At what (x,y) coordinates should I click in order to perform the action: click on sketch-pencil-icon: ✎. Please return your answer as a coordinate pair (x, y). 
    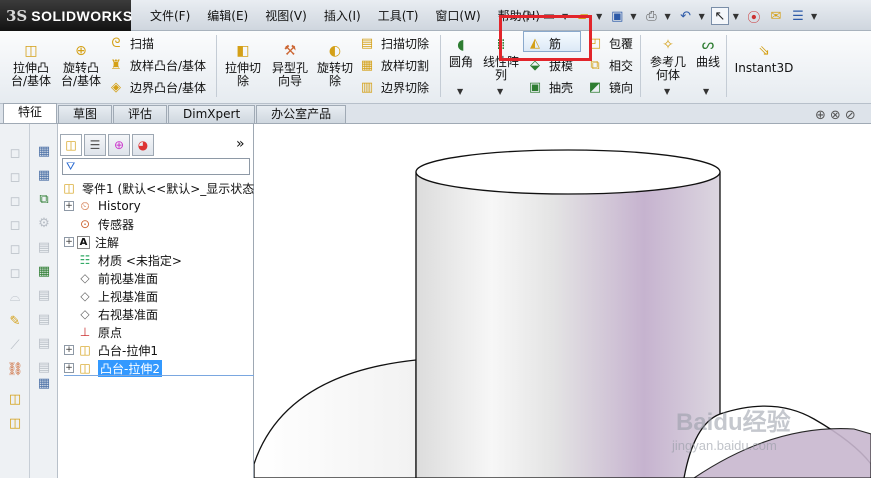
    Looking at the image, I should click on (15, 321).